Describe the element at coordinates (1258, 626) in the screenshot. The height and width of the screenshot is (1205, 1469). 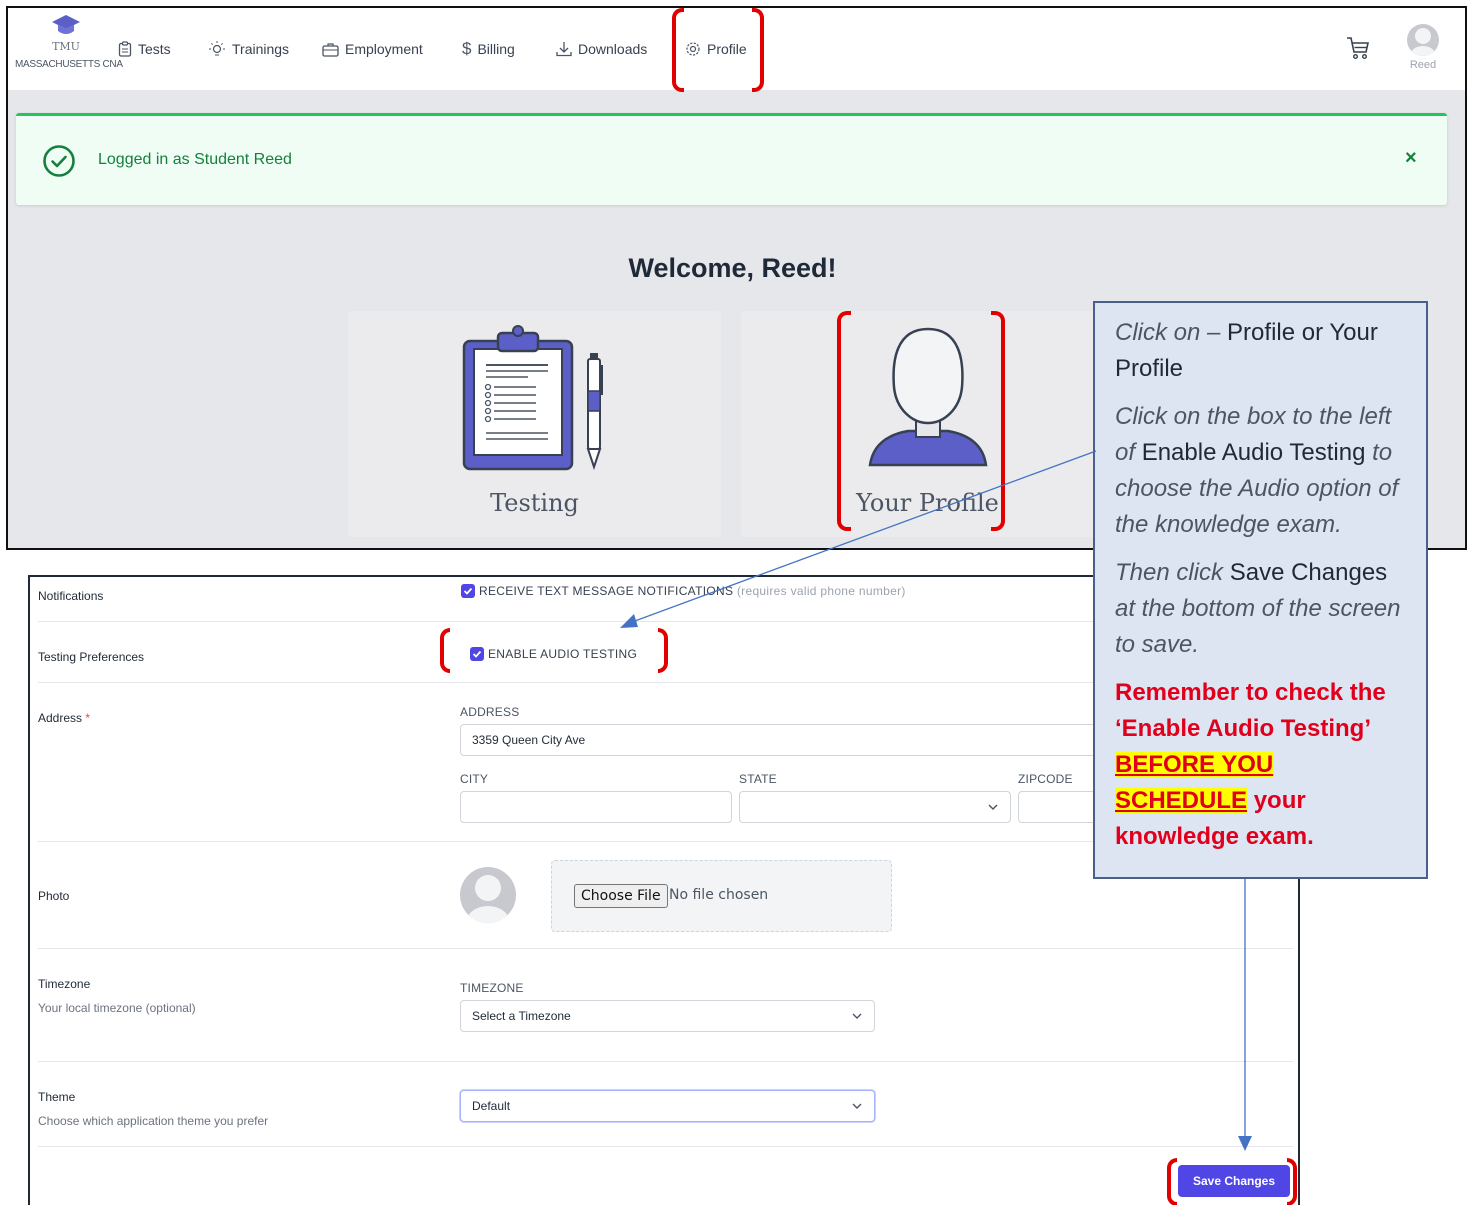
I see `callout-step-3-italic-b: at the bottom of the screen to save.` at that location.